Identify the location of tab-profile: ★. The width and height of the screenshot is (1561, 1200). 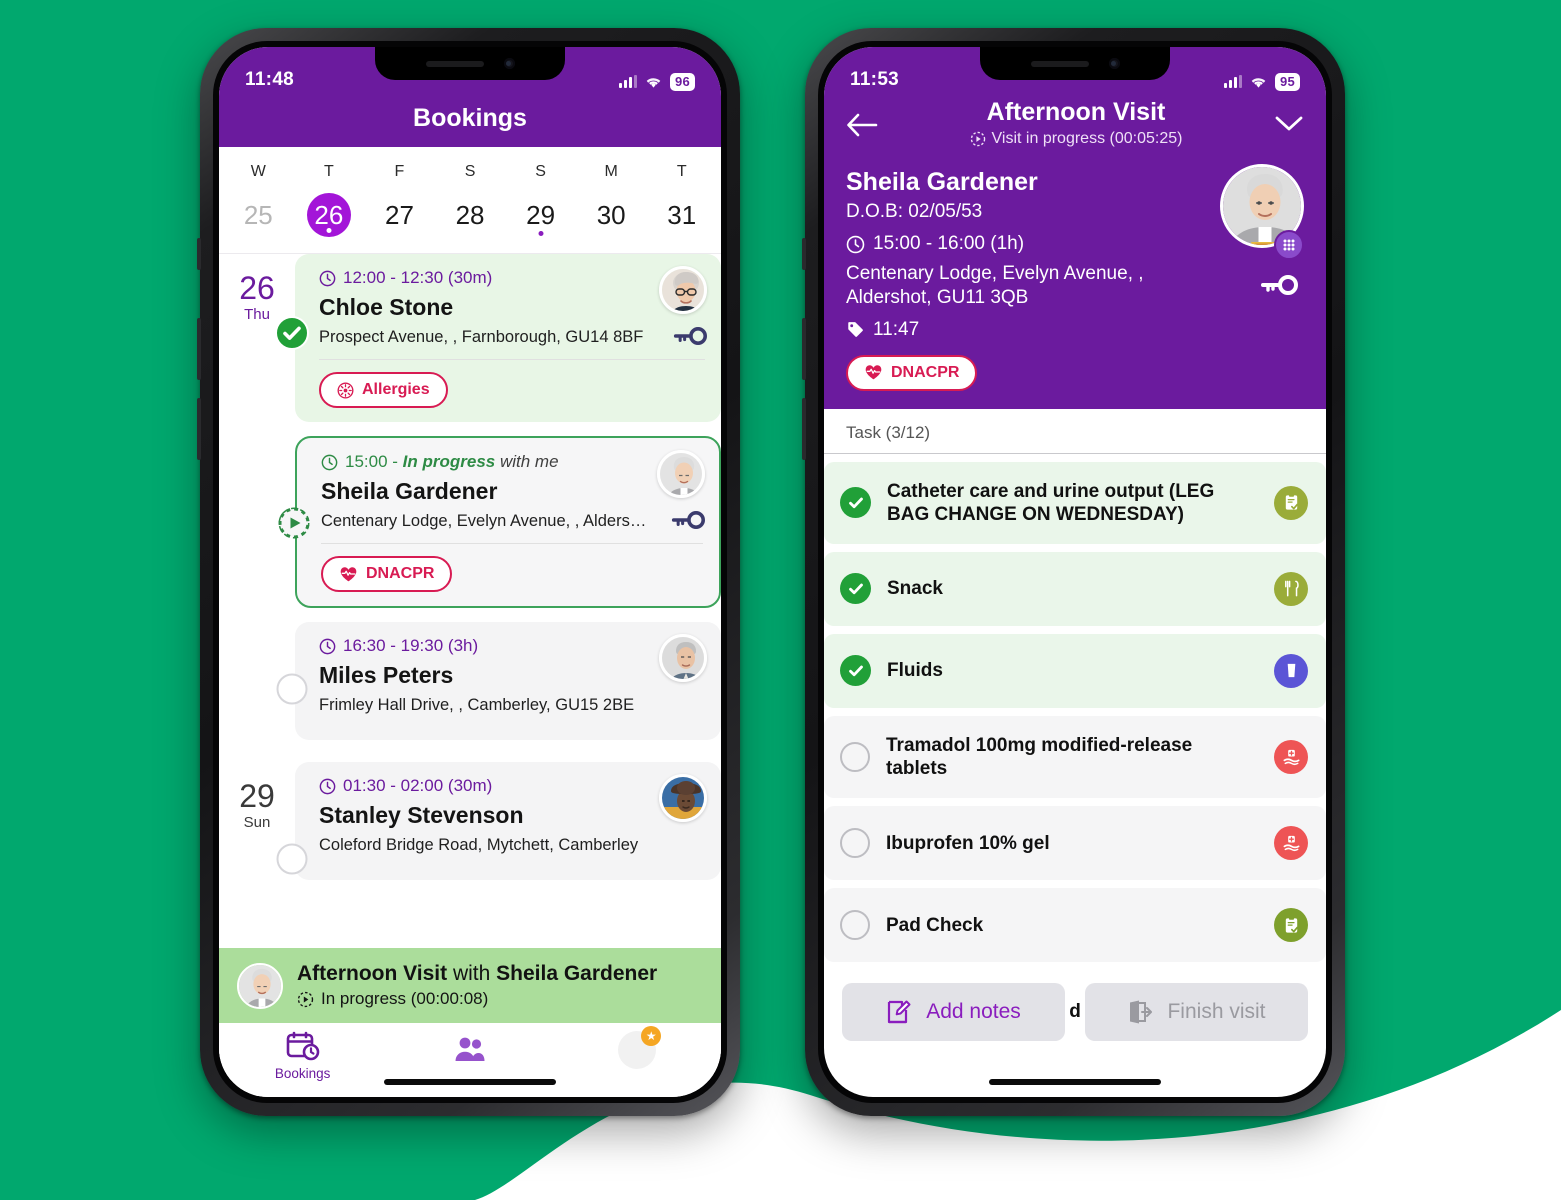
(637, 1049).